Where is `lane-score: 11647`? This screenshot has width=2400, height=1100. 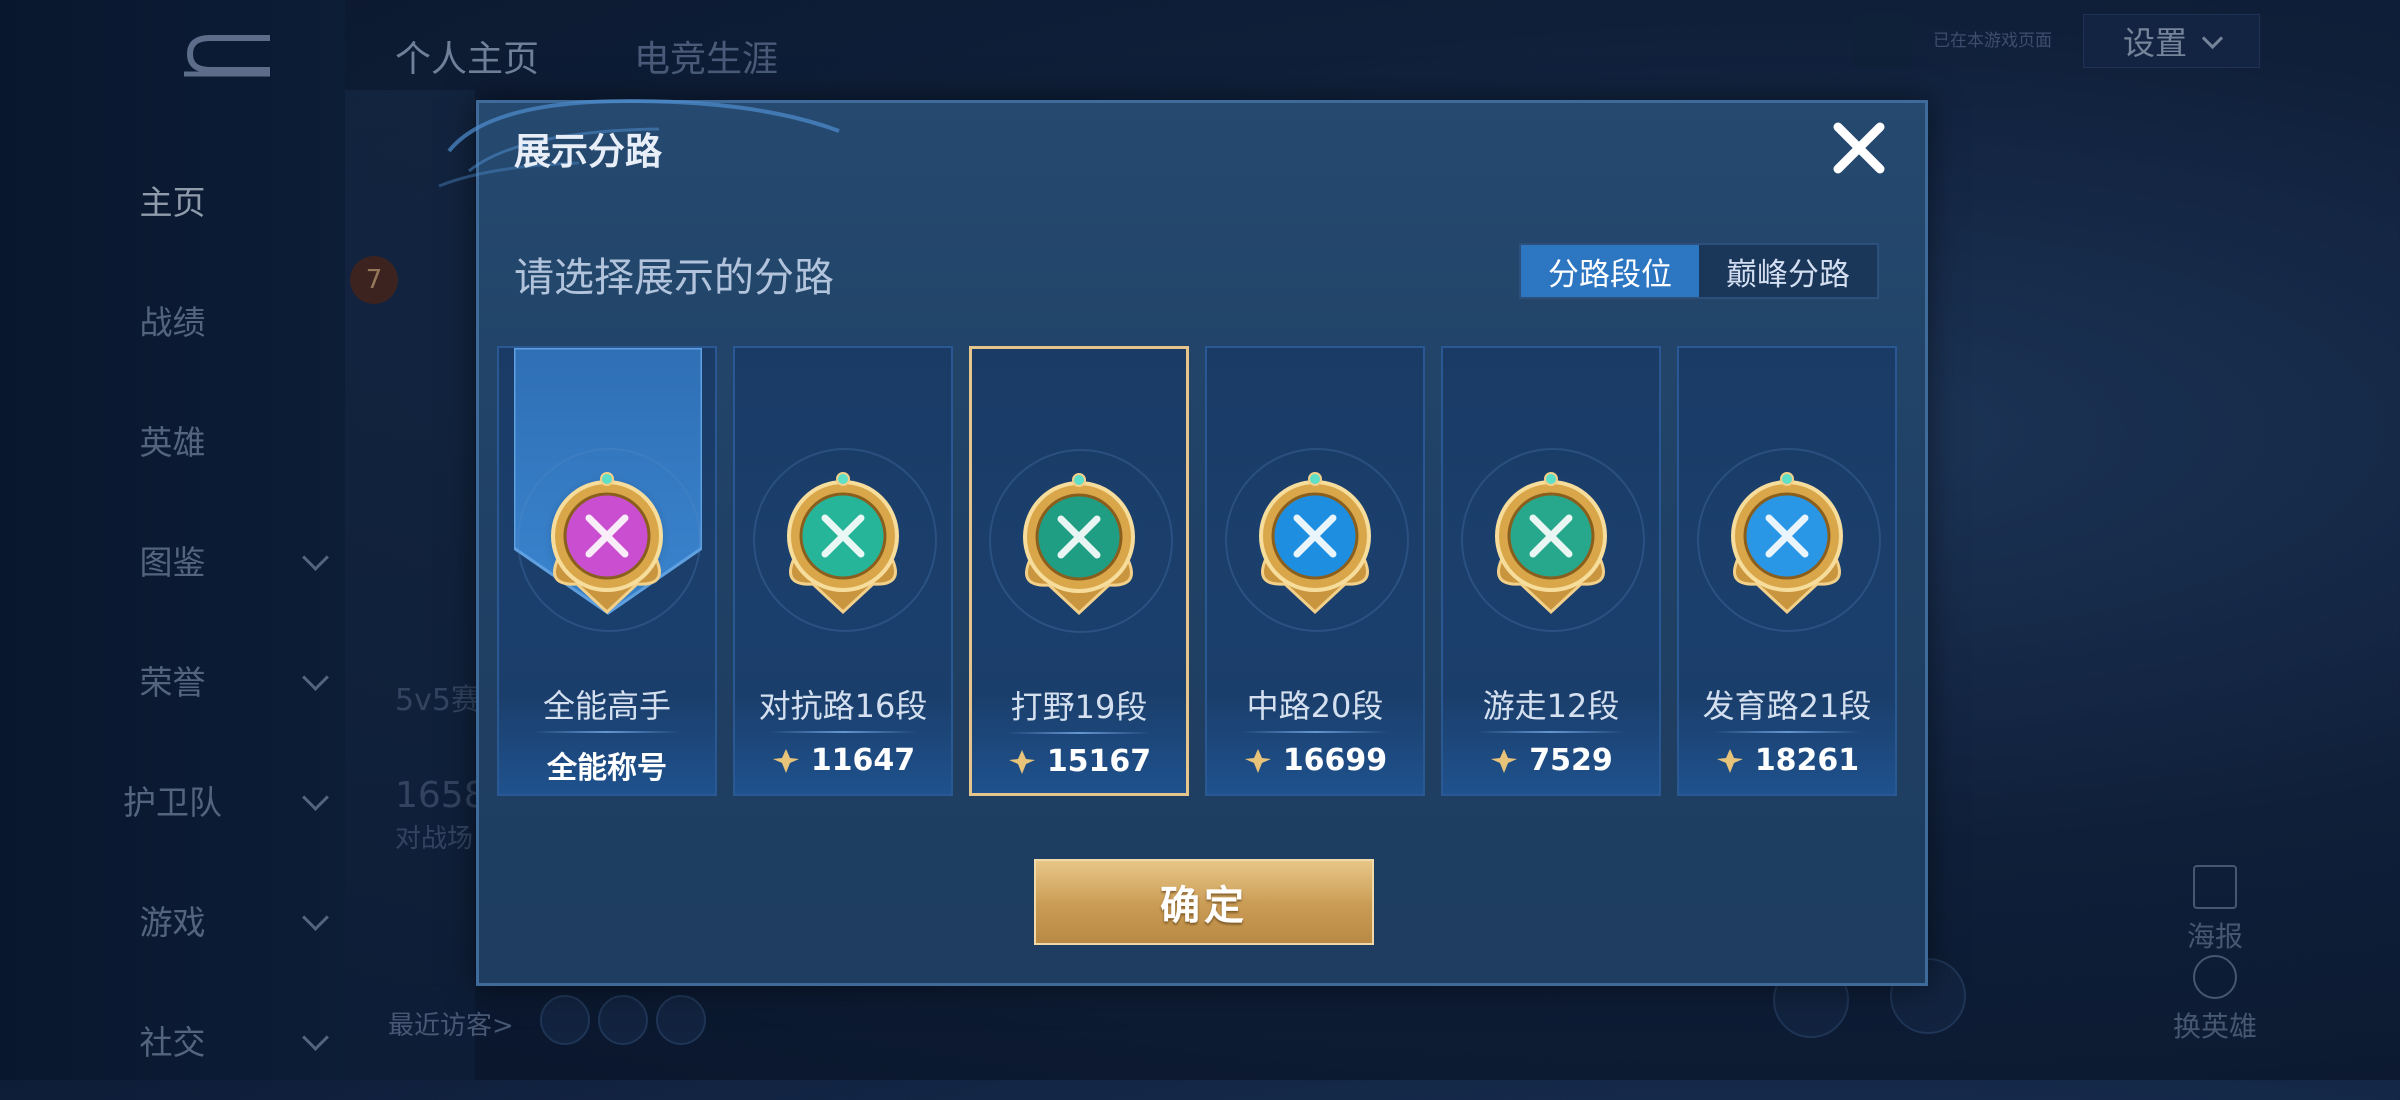
lane-score: 11647 is located at coordinates (843, 760).